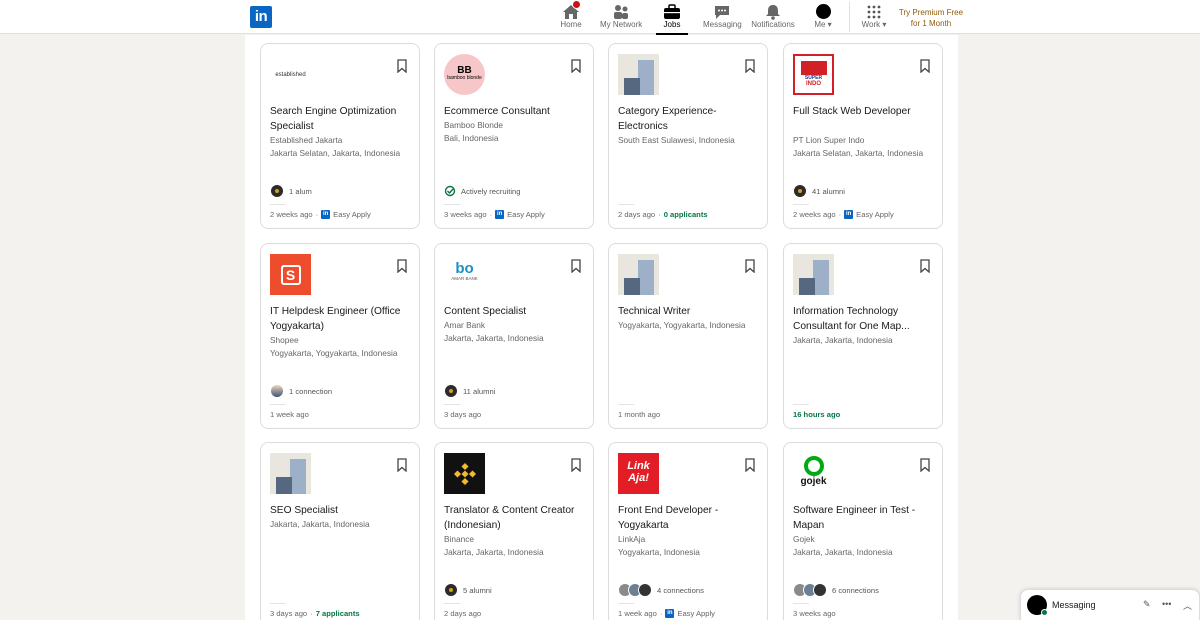 The width and height of the screenshot is (1200, 620). What do you see at coordinates (465, 325) in the screenshot?
I see `company-name: Amar Bank` at bounding box center [465, 325].